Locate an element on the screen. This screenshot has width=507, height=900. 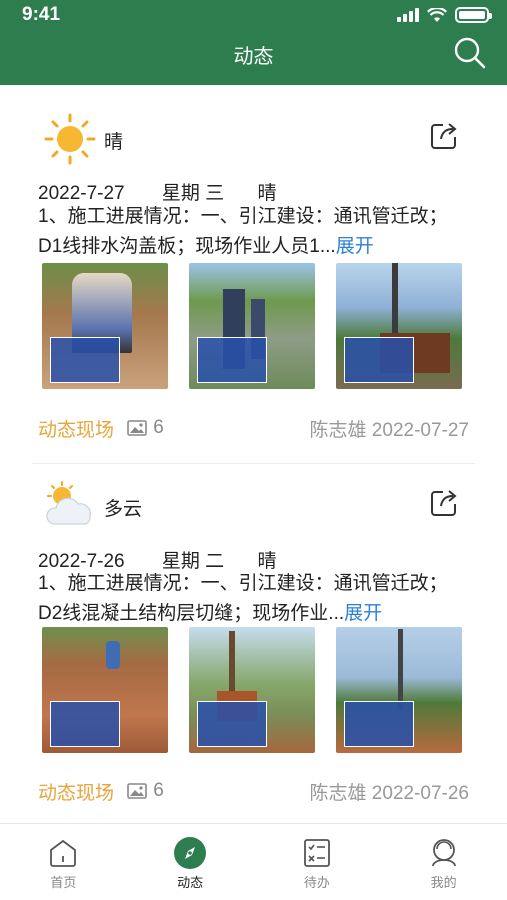
desc-line-2: D1线排水沟盖板；现场作业人员1...展开 is located at coordinates (258, 247).